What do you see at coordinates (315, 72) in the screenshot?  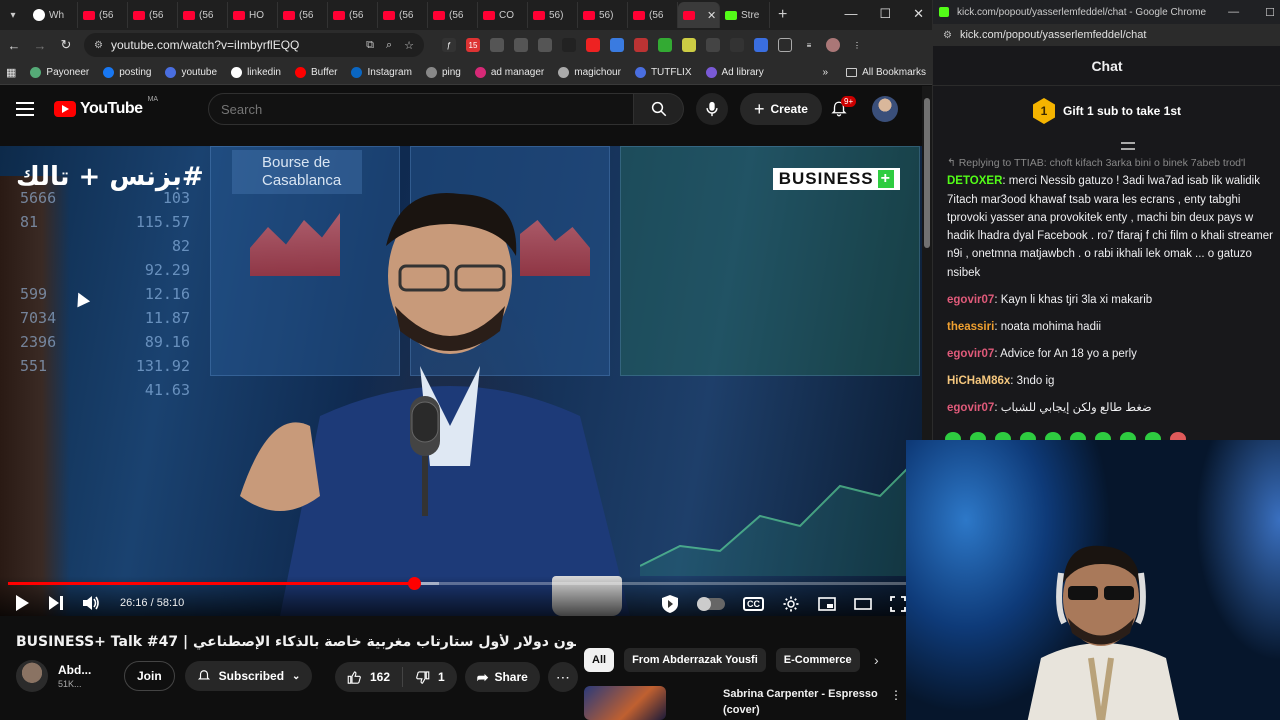 I see `bookmark-item: Buffer` at bounding box center [315, 72].